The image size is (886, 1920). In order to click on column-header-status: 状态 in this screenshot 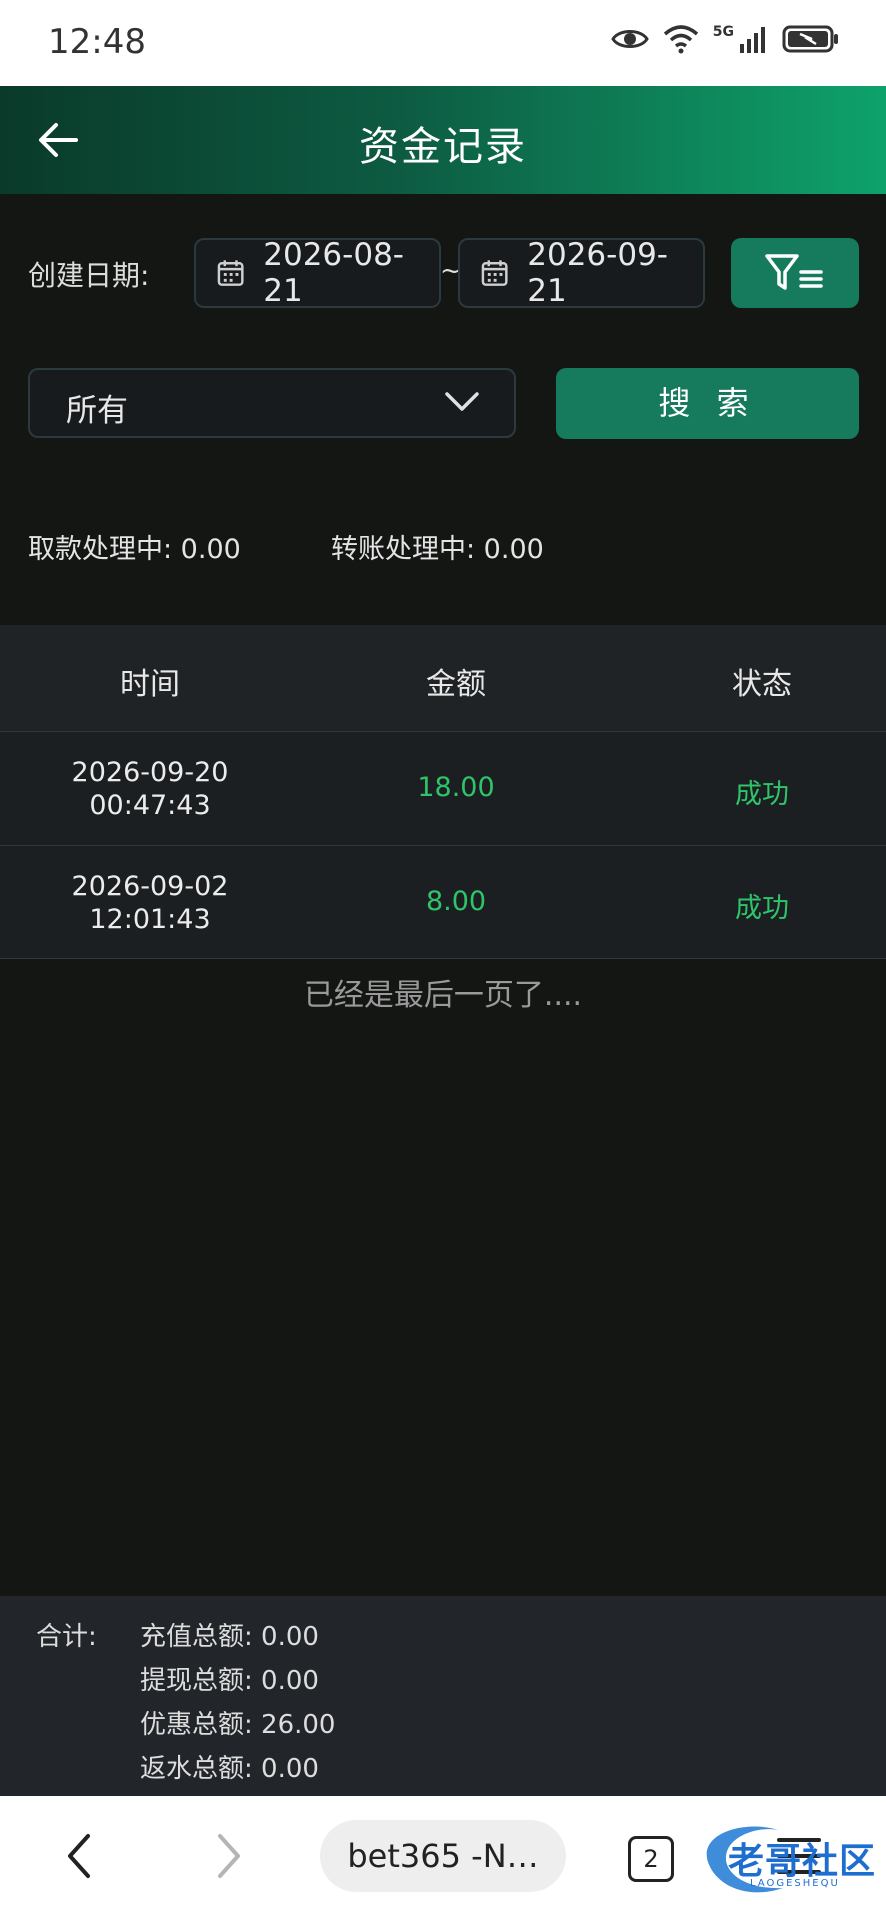, I will do `click(762, 684)`.